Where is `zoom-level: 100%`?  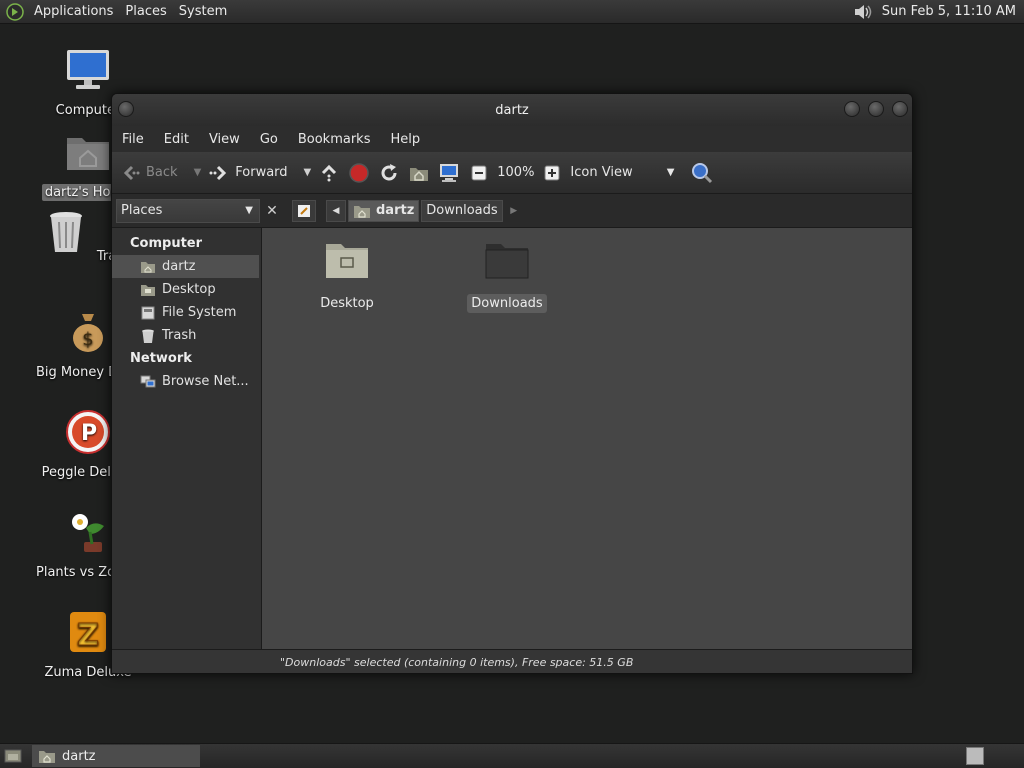 zoom-level: 100% is located at coordinates (515, 172).